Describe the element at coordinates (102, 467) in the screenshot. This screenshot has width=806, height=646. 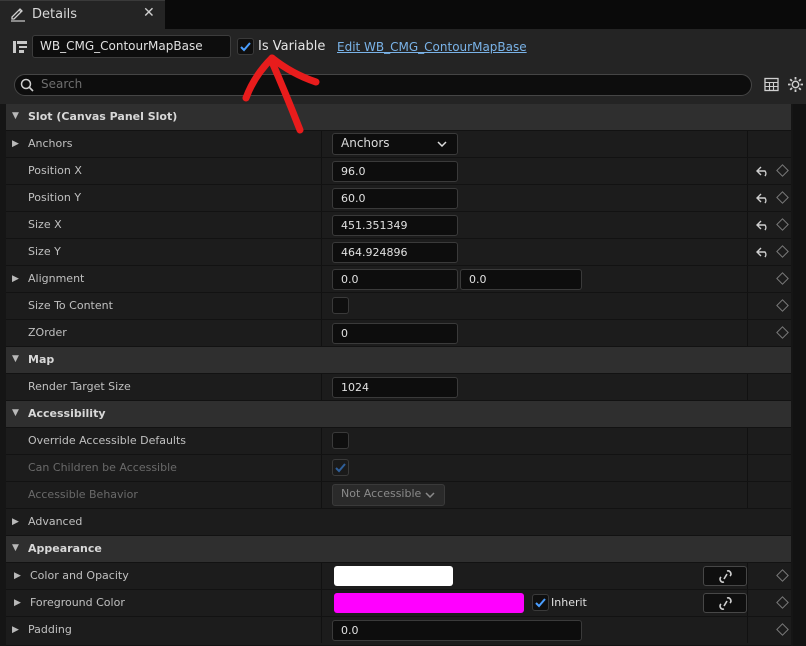
I see `children-accessible-label: Can Children be Accessible` at that location.